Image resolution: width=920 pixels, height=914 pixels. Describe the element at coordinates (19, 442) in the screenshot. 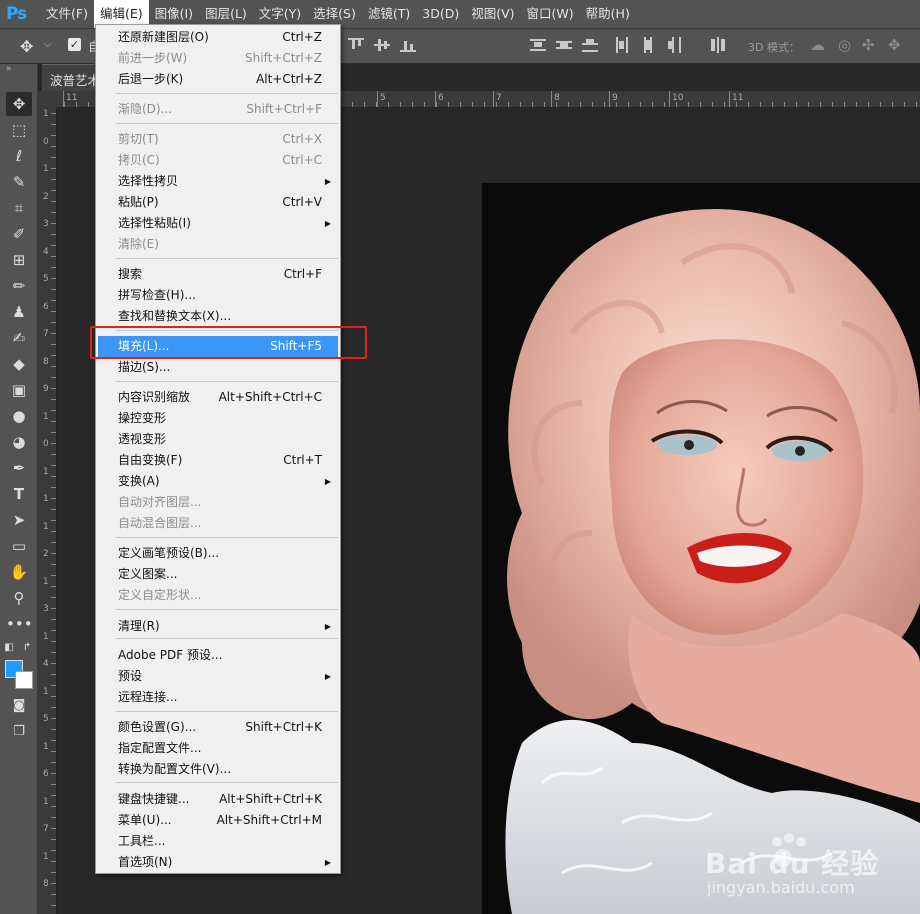

I see `dodge-tool-icon: ◕` at that location.